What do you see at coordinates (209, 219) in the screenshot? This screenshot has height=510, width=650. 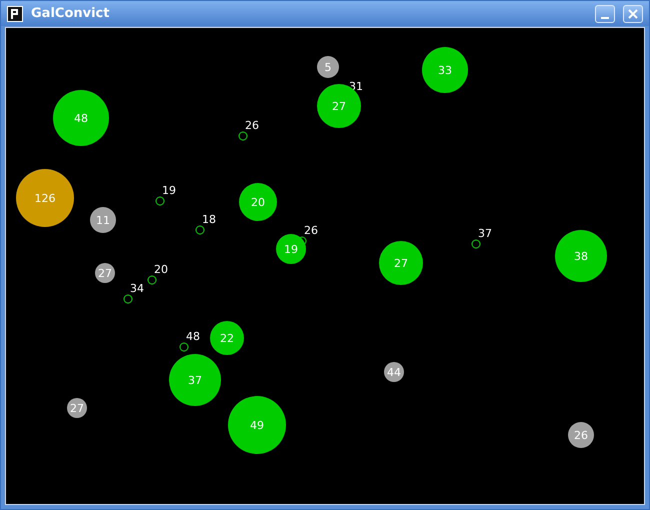 I see `fleet-count: 18` at bounding box center [209, 219].